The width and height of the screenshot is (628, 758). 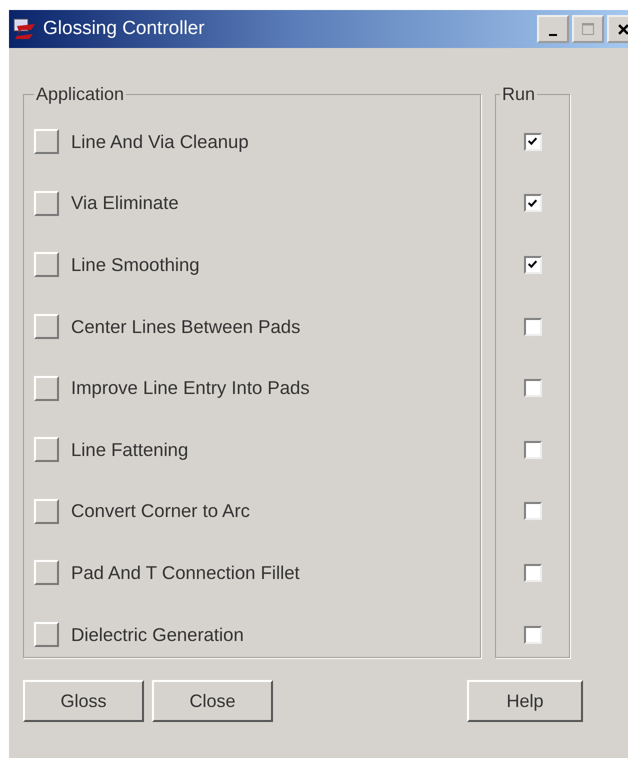 What do you see at coordinates (212, 701) in the screenshot?
I see `dialog-button: Close` at bounding box center [212, 701].